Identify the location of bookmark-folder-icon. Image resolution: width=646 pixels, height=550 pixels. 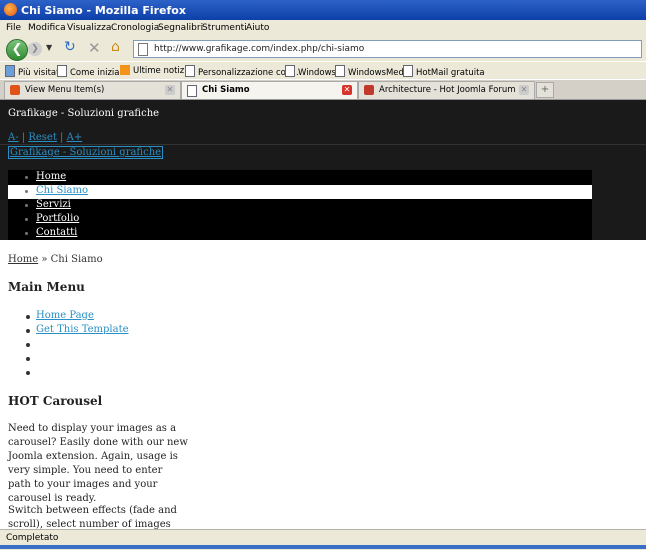
(10, 71).